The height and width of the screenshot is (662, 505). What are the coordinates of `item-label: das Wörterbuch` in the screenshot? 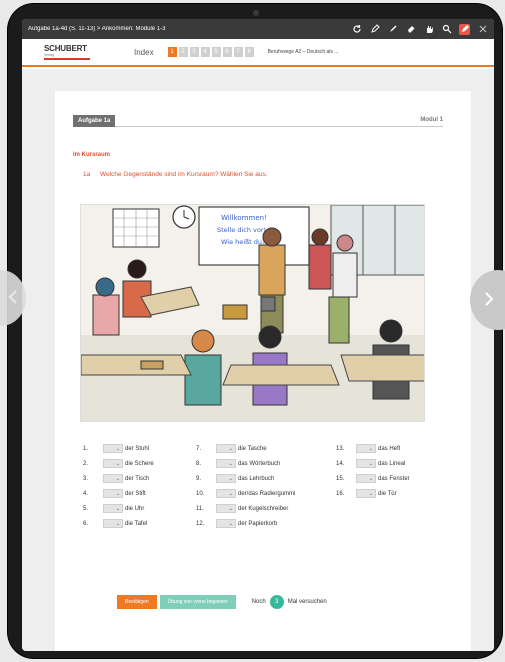 It's located at (259, 463).